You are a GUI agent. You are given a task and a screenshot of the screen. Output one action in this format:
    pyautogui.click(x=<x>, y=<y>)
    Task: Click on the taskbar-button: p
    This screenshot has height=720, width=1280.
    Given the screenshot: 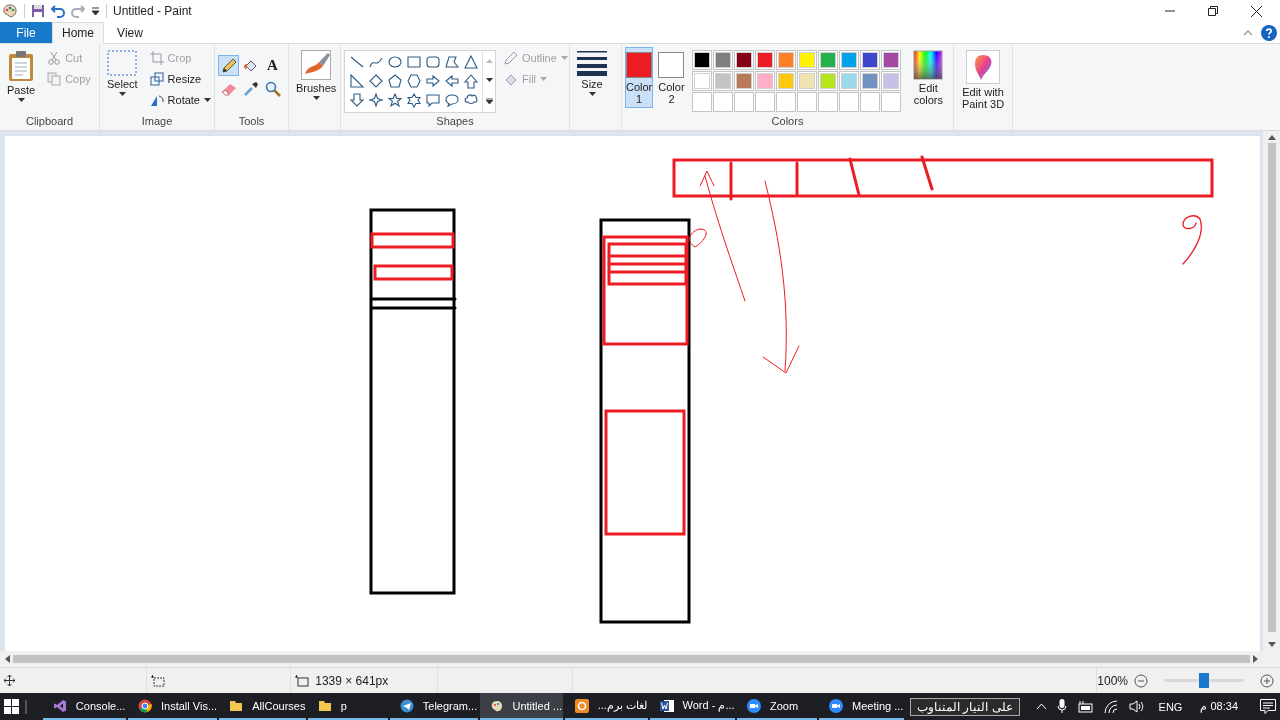 What is the action you would take?
    pyautogui.click(x=347, y=706)
    